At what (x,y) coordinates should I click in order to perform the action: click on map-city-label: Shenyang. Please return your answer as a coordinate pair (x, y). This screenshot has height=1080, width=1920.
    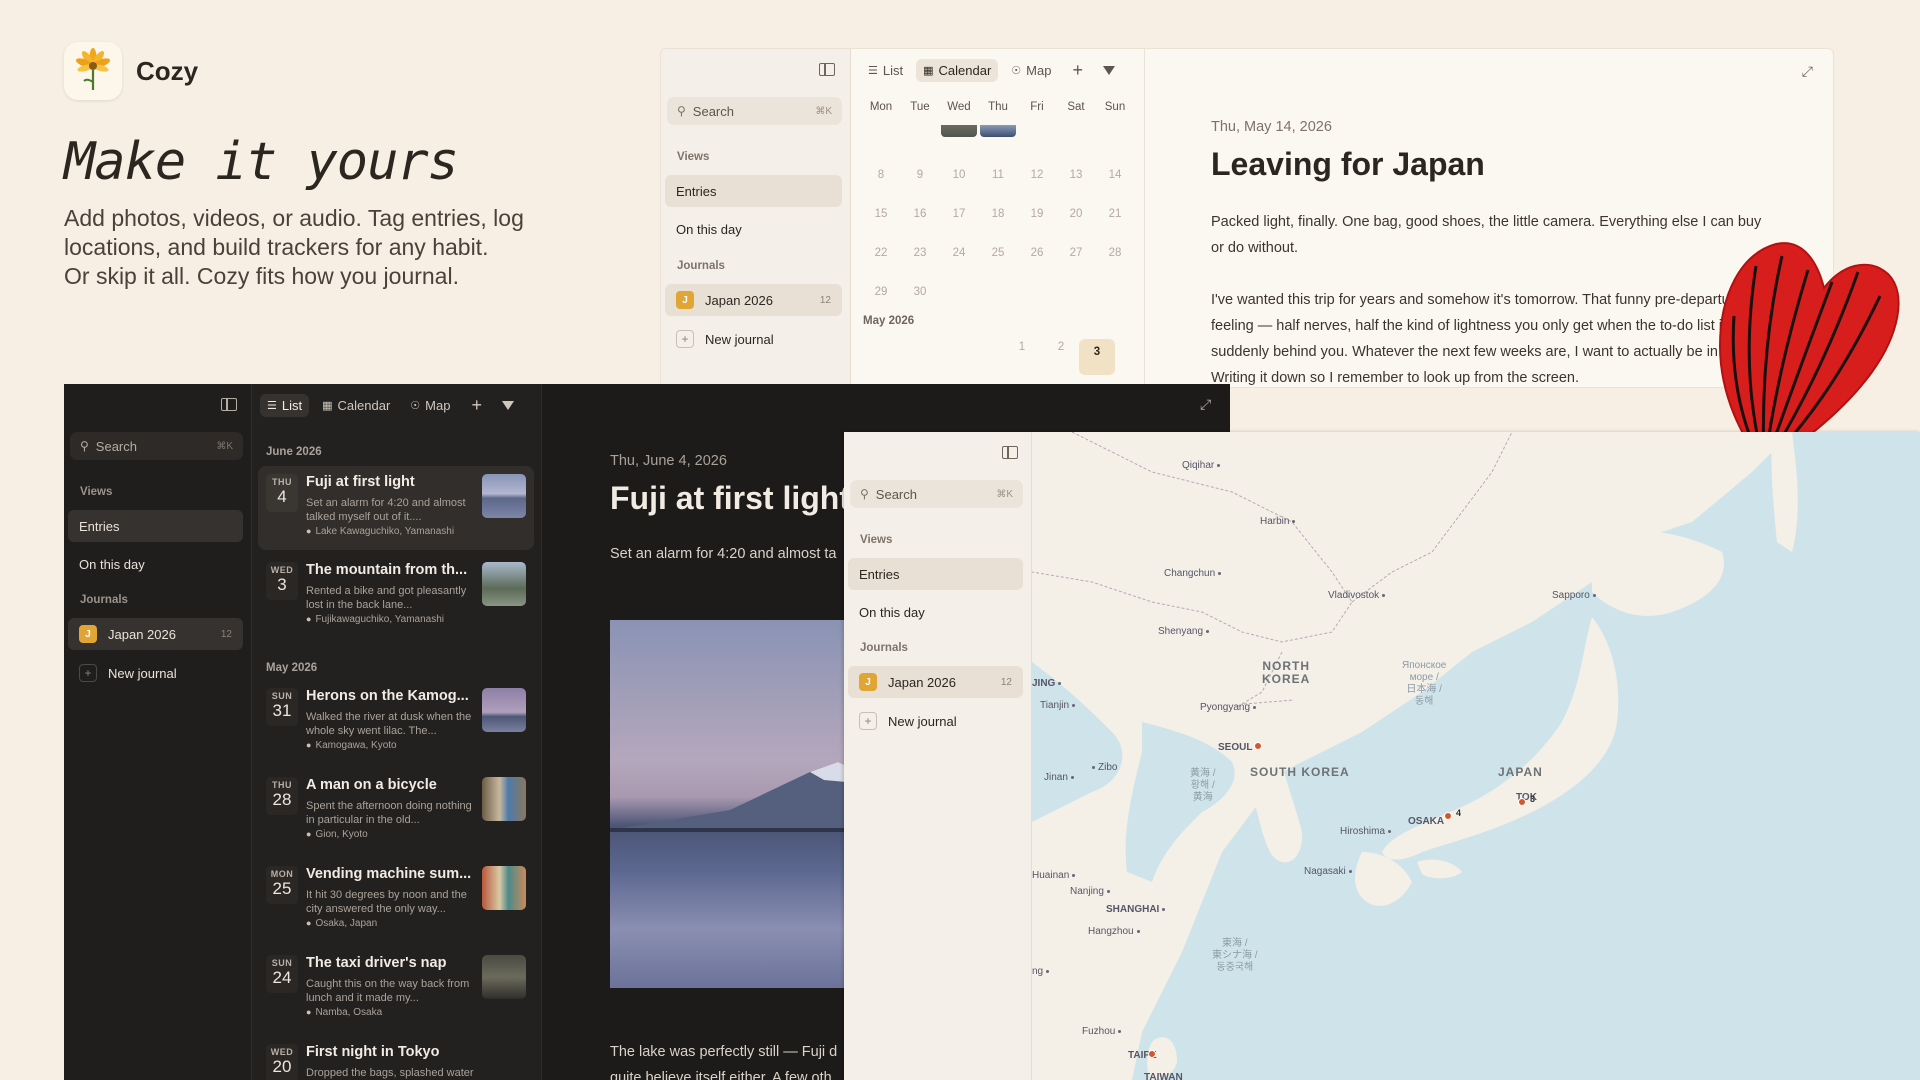
    Looking at the image, I should click on (1184, 631).